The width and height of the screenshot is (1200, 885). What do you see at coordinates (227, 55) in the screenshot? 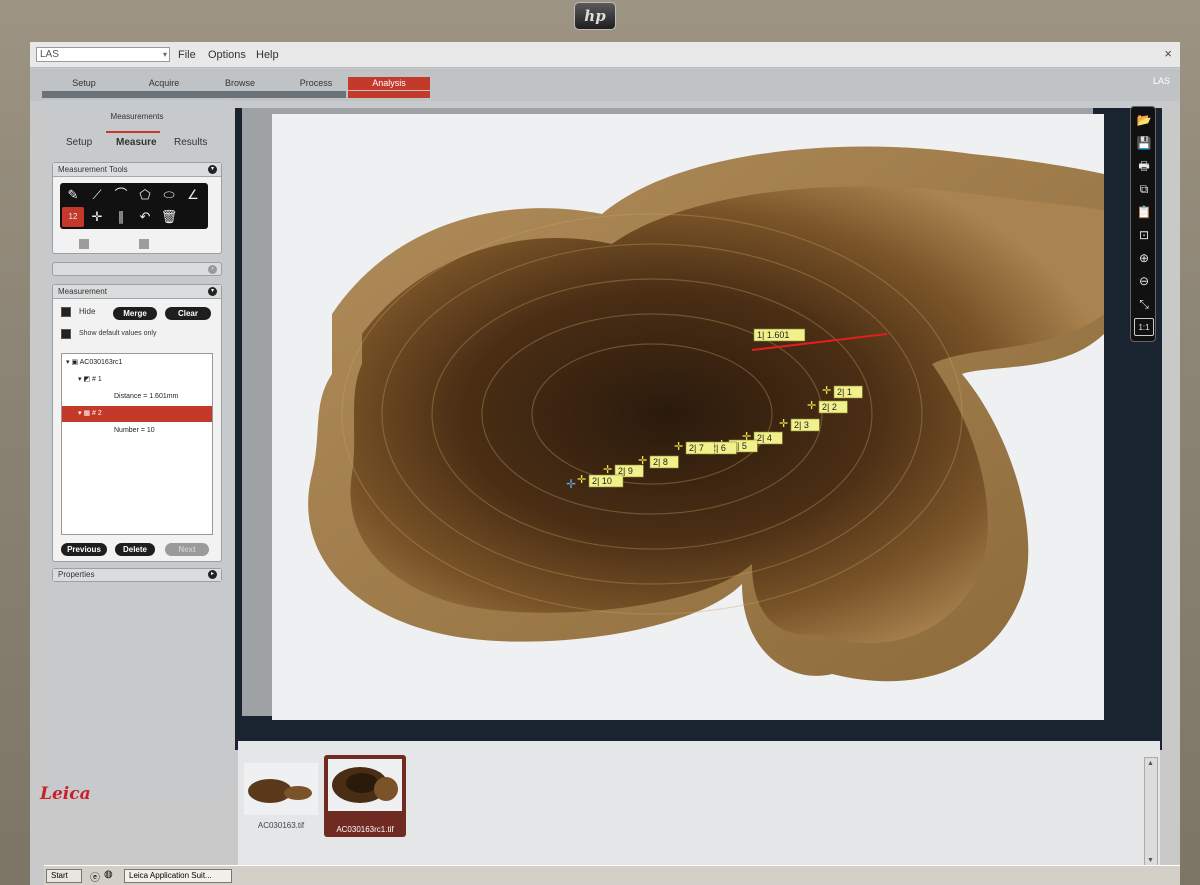
I see `menu-options: Options` at bounding box center [227, 55].